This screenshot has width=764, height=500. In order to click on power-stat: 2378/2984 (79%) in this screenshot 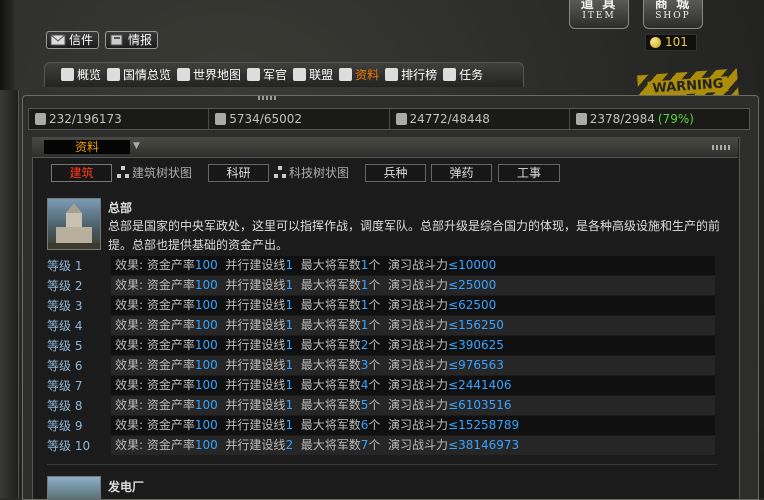, I will do `click(659, 119)`.